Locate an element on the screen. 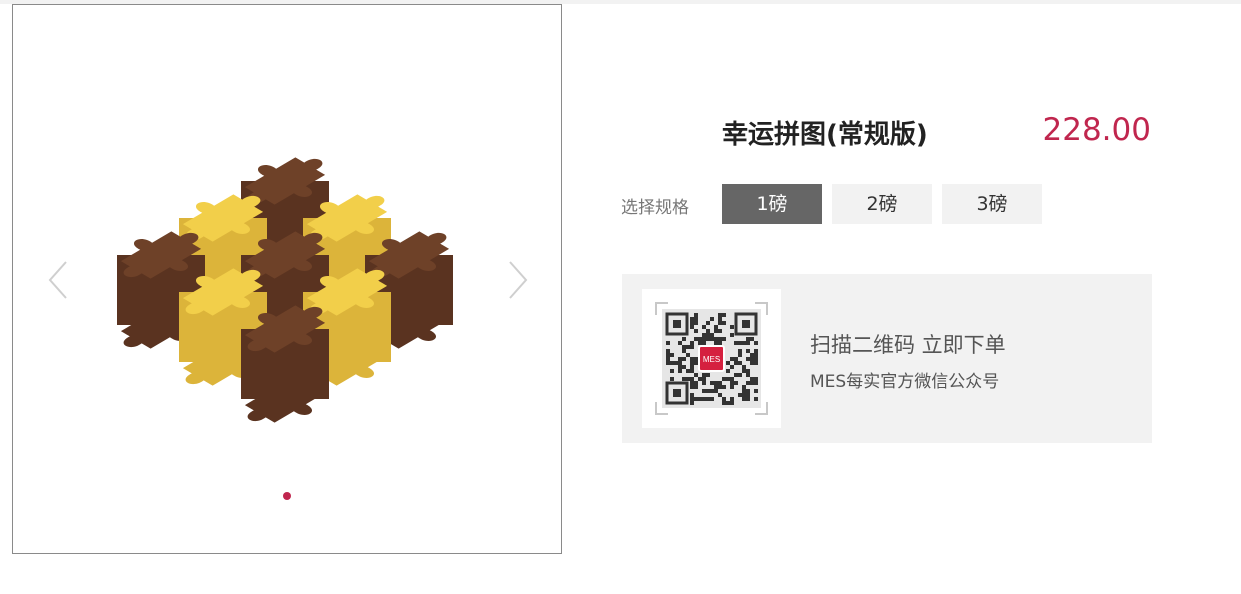  carousel-dot-active is located at coordinates (287, 496).